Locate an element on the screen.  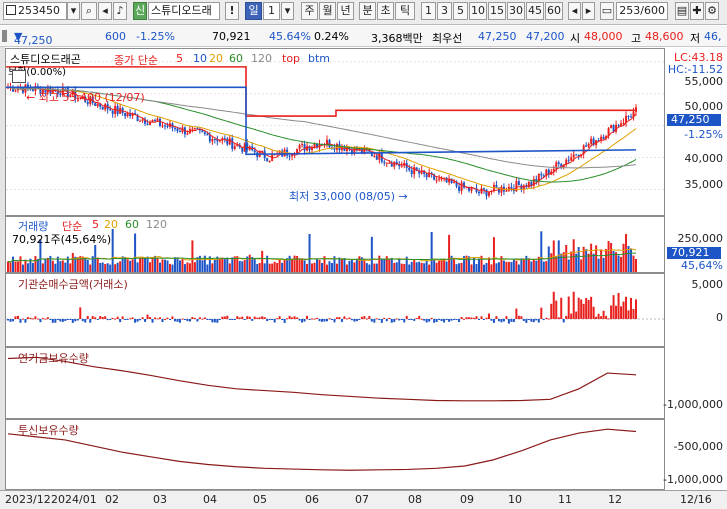
minute-10-button: 10 is located at coordinates (478, 11).